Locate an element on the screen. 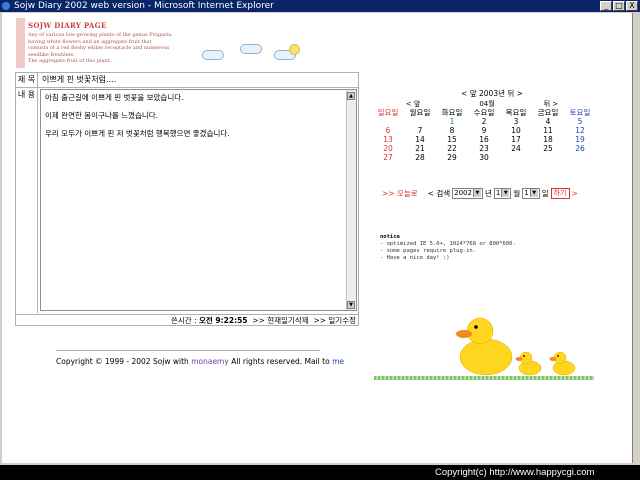 This screenshot has height=480, width=640. calendar-day: 24 is located at coordinates (516, 148).